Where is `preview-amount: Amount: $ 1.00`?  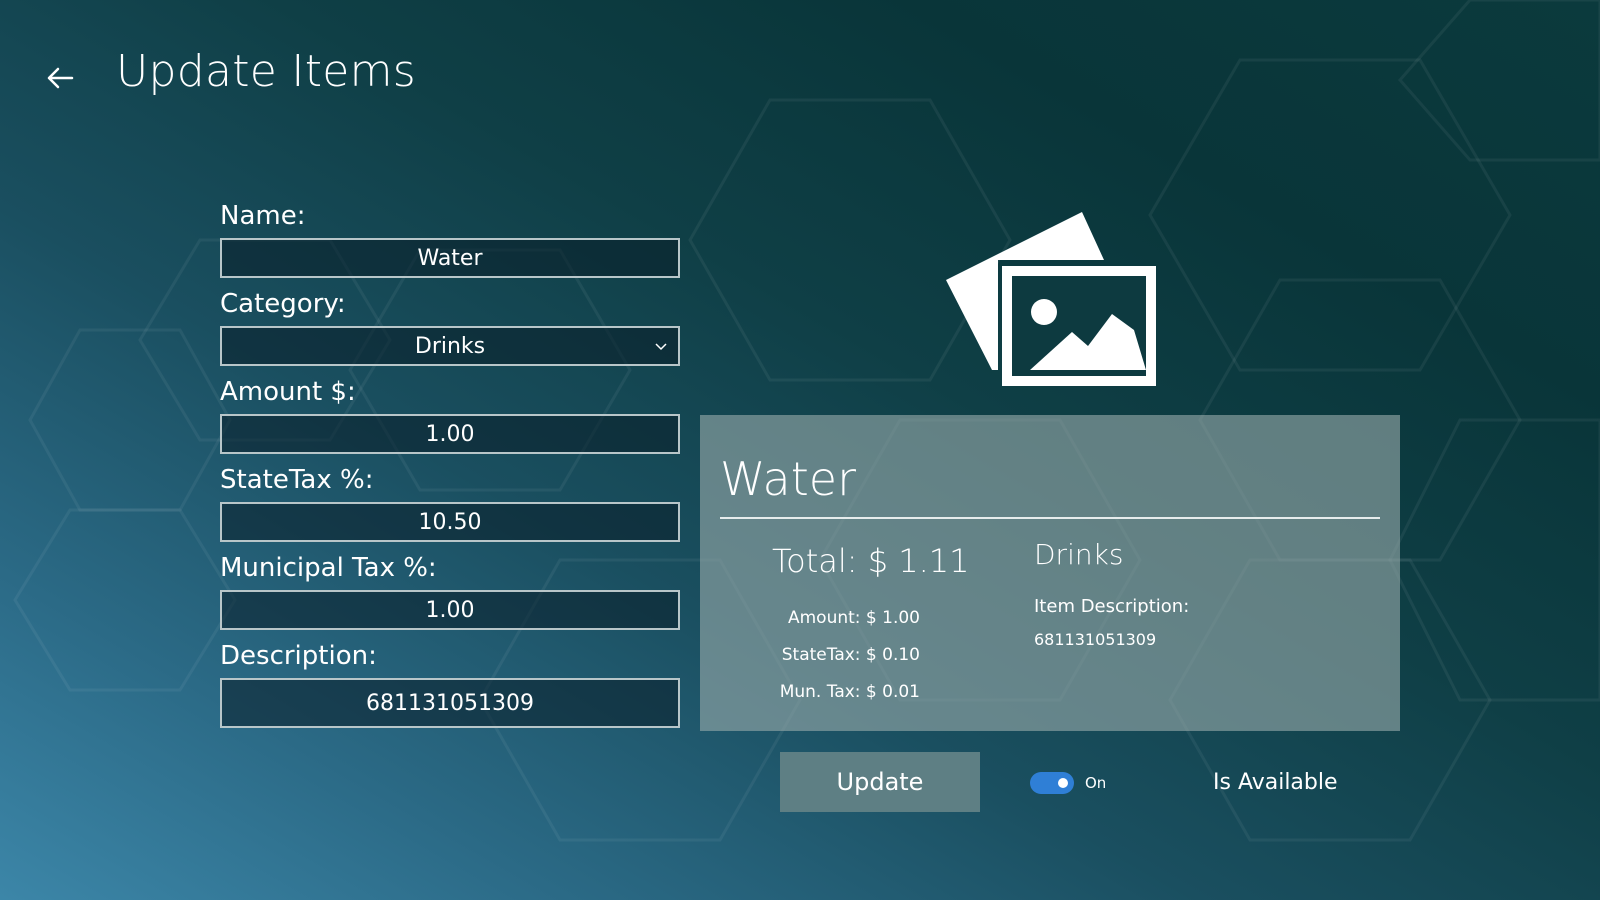 preview-amount: Amount: $ 1.00 is located at coordinates (853, 618).